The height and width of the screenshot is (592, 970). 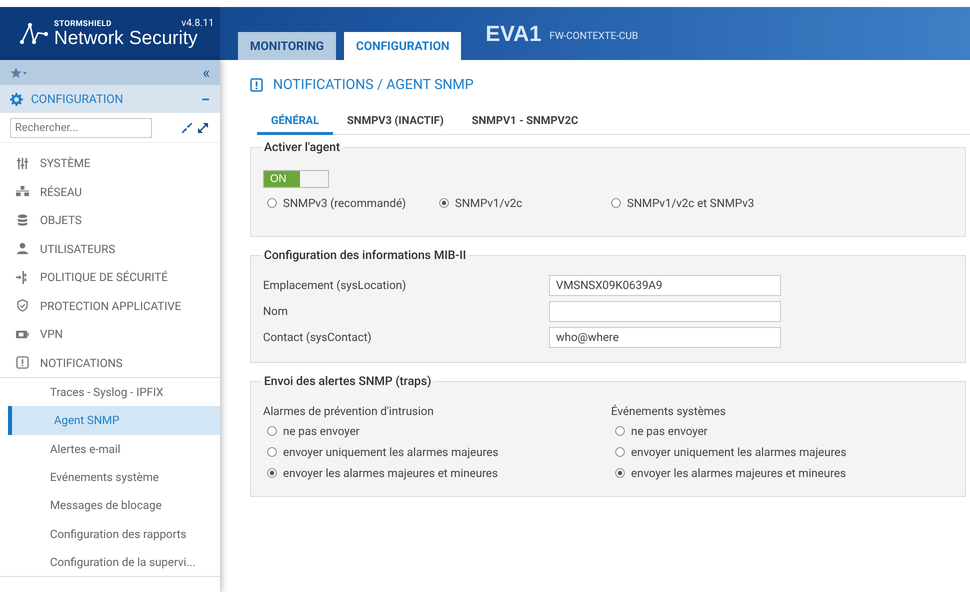 I want to click on field-label: Contact (sysContact), so click(x=317, y=337).